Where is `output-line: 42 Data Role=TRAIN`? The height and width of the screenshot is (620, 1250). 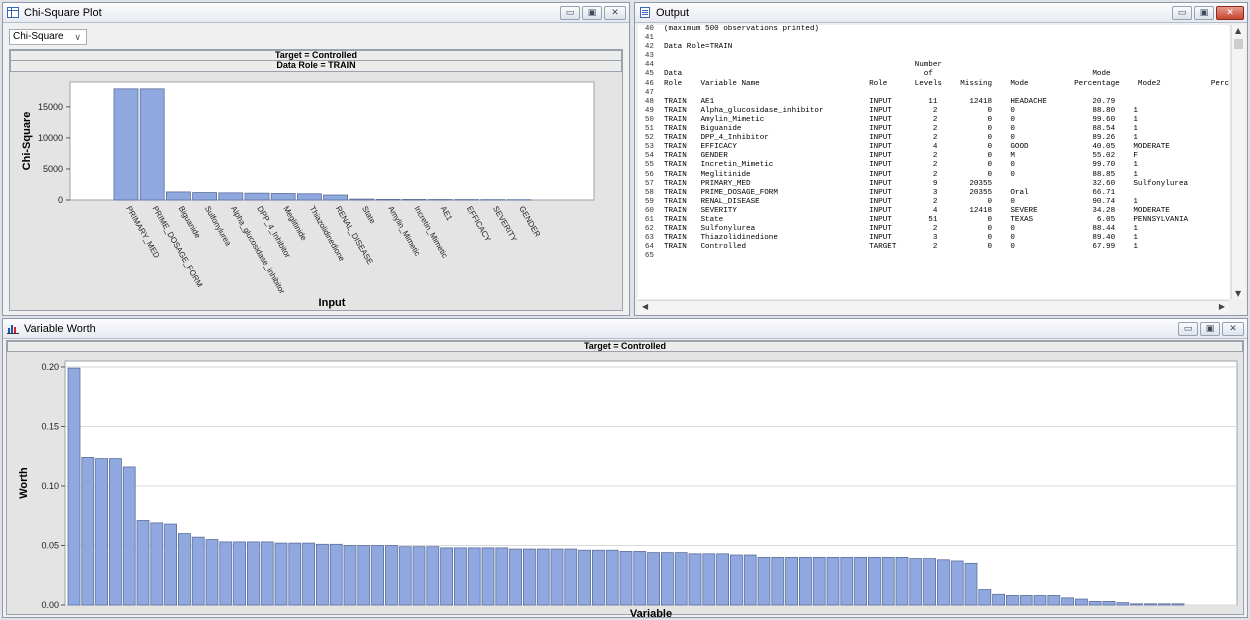
output-line: 42 Data Role=TRAIN is located at coordinates (933, 47).